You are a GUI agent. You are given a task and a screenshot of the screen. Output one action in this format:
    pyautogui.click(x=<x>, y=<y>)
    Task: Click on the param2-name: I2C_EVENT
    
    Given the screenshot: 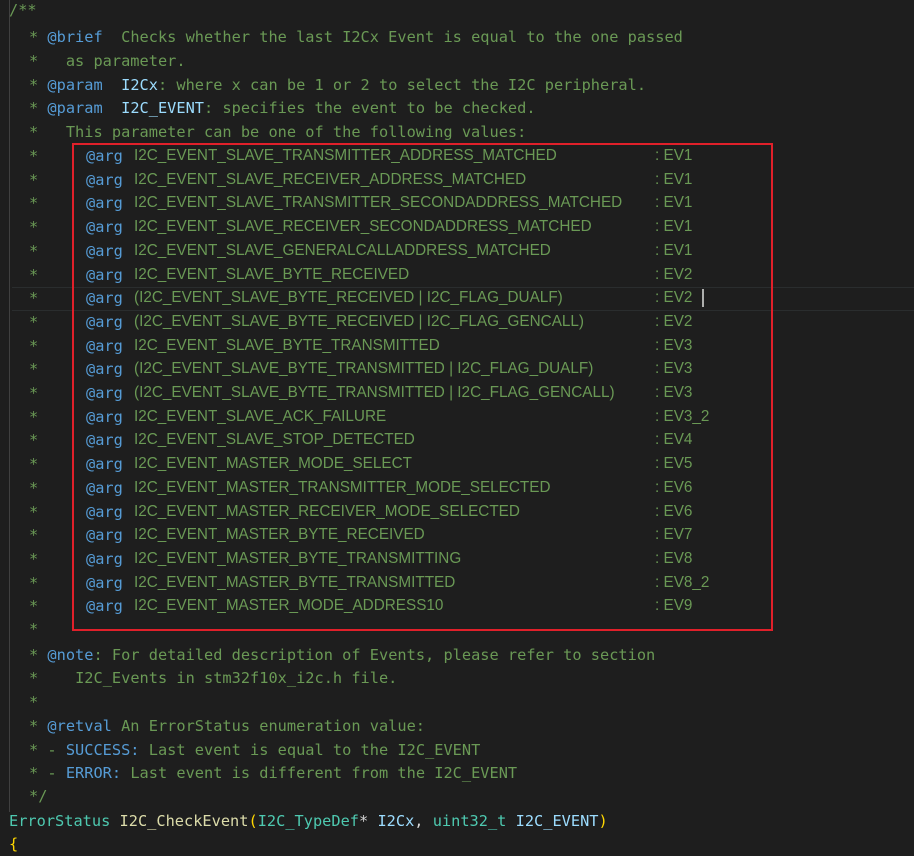 What is the action you would take?
    pyautogui.click(x=162, y=108)
    